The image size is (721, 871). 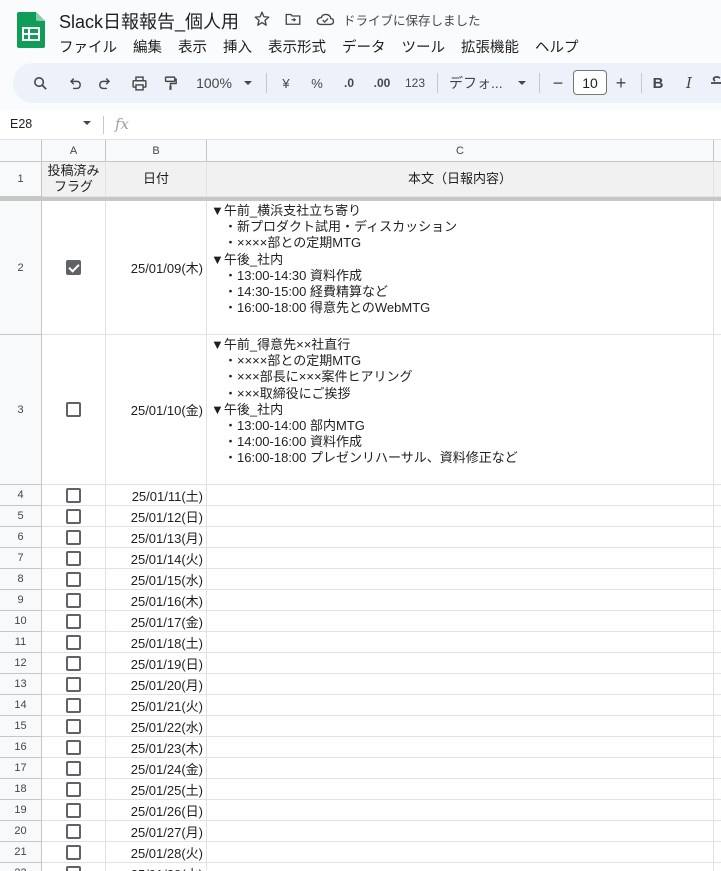 I want to click on body-column-title: 本文（日報内容）, so click(x=460, y=179).